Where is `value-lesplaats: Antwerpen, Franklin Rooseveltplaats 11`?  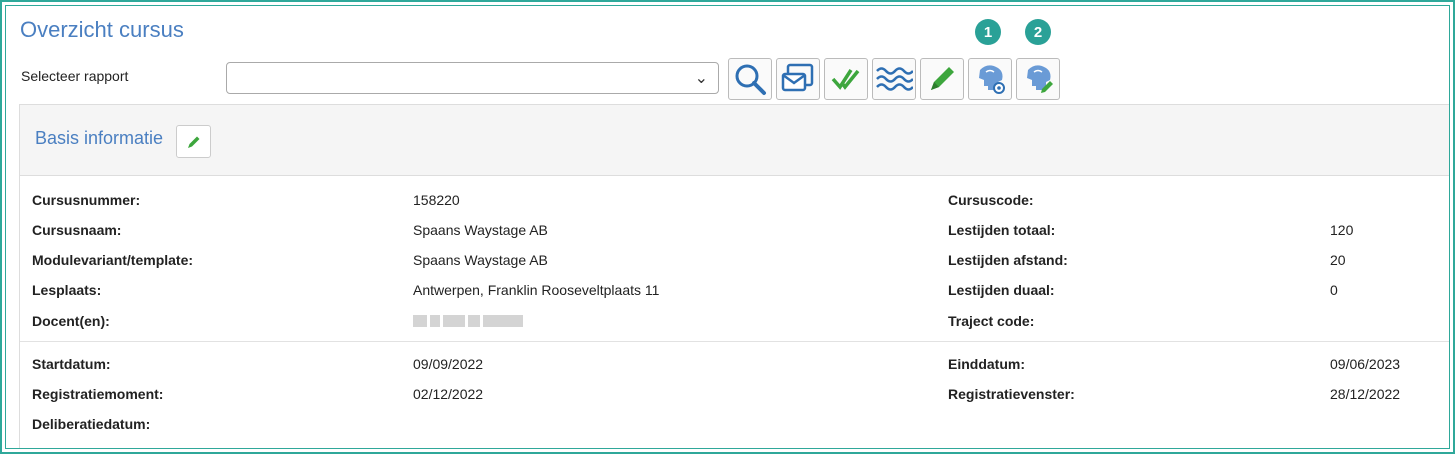 value-lesplaats: Antwerpen, Franklin Rooseveltplaats 11 is located at coordinates (536, 290).